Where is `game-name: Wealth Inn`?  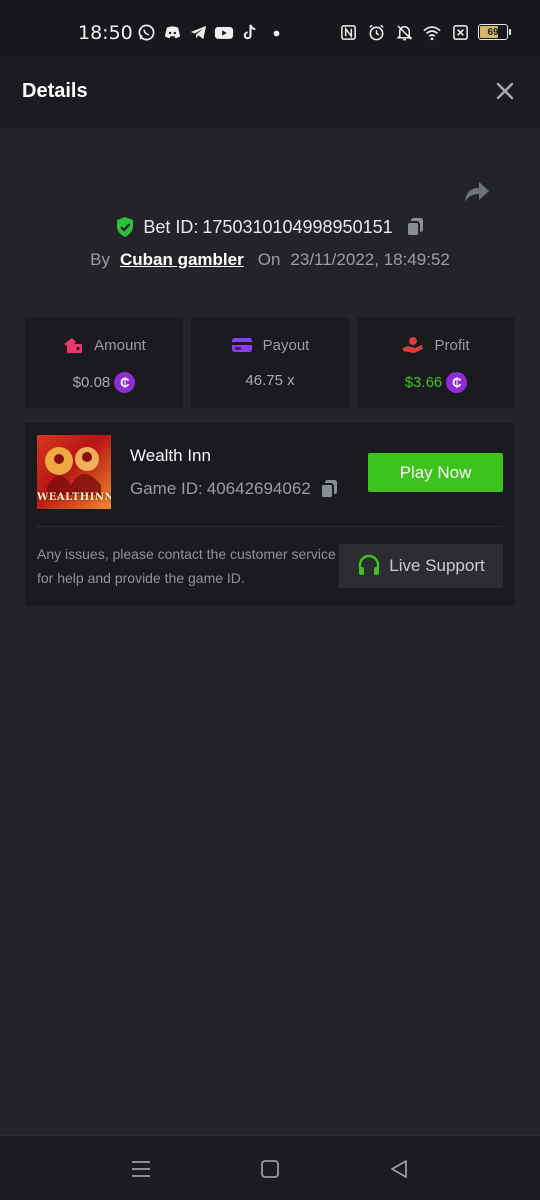 game-name: Wealth Inn is located at coordinates (170, 455).